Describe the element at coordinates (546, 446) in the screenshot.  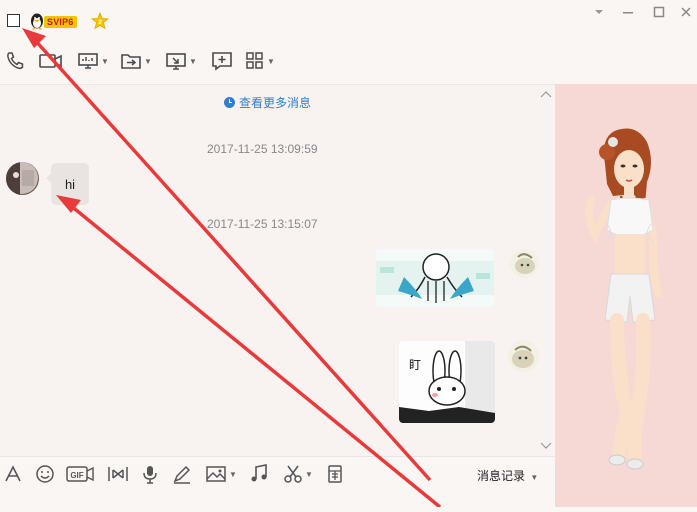
I see `scroll-down-icon` at that location.